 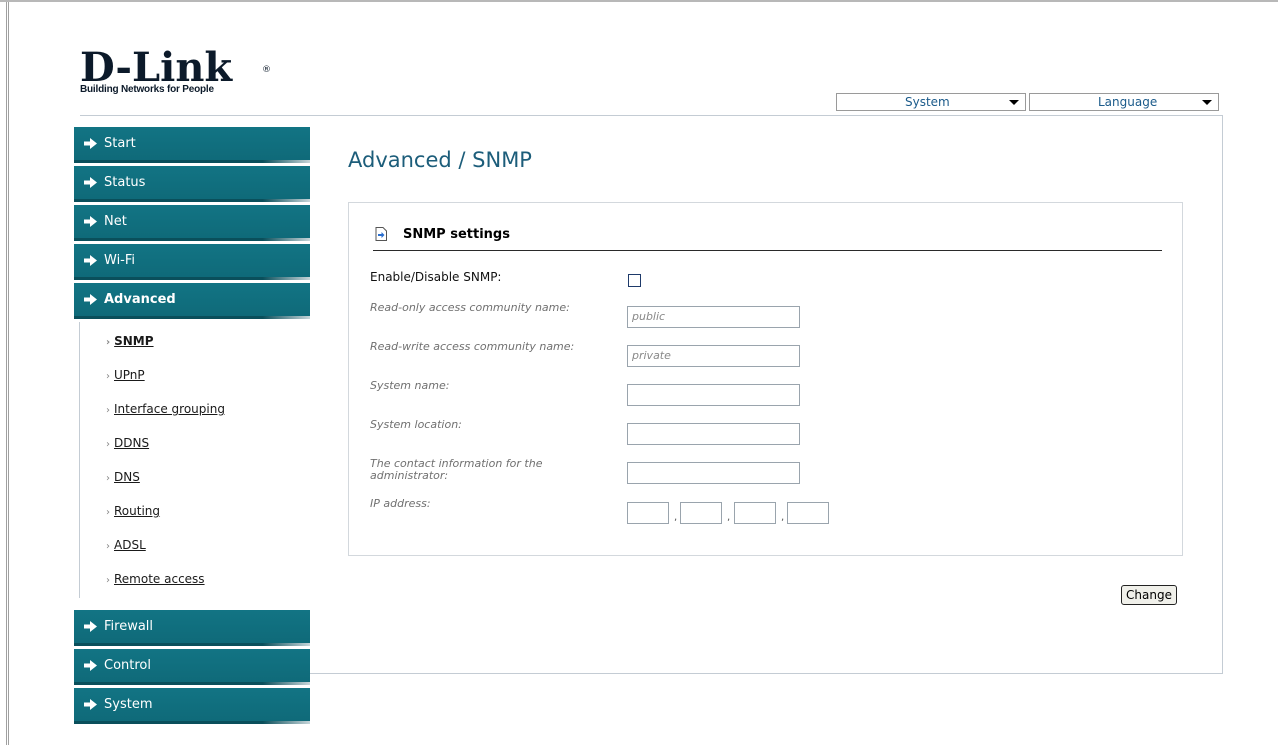 What do you see at coordinates (472, 346) in the screenshot?
I see `read-write-community-label: Read-write access community name:` at bounding box center [472, 346].